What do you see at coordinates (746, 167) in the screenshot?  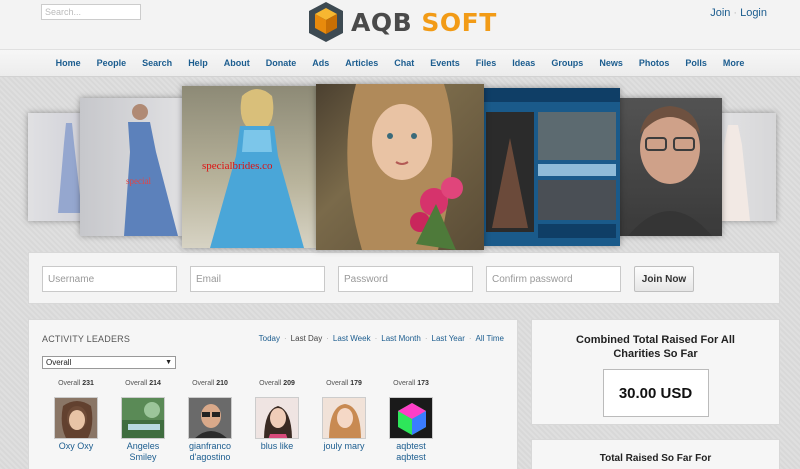 I see `carousel-slide-far-right` at bounding box center [746, 167].